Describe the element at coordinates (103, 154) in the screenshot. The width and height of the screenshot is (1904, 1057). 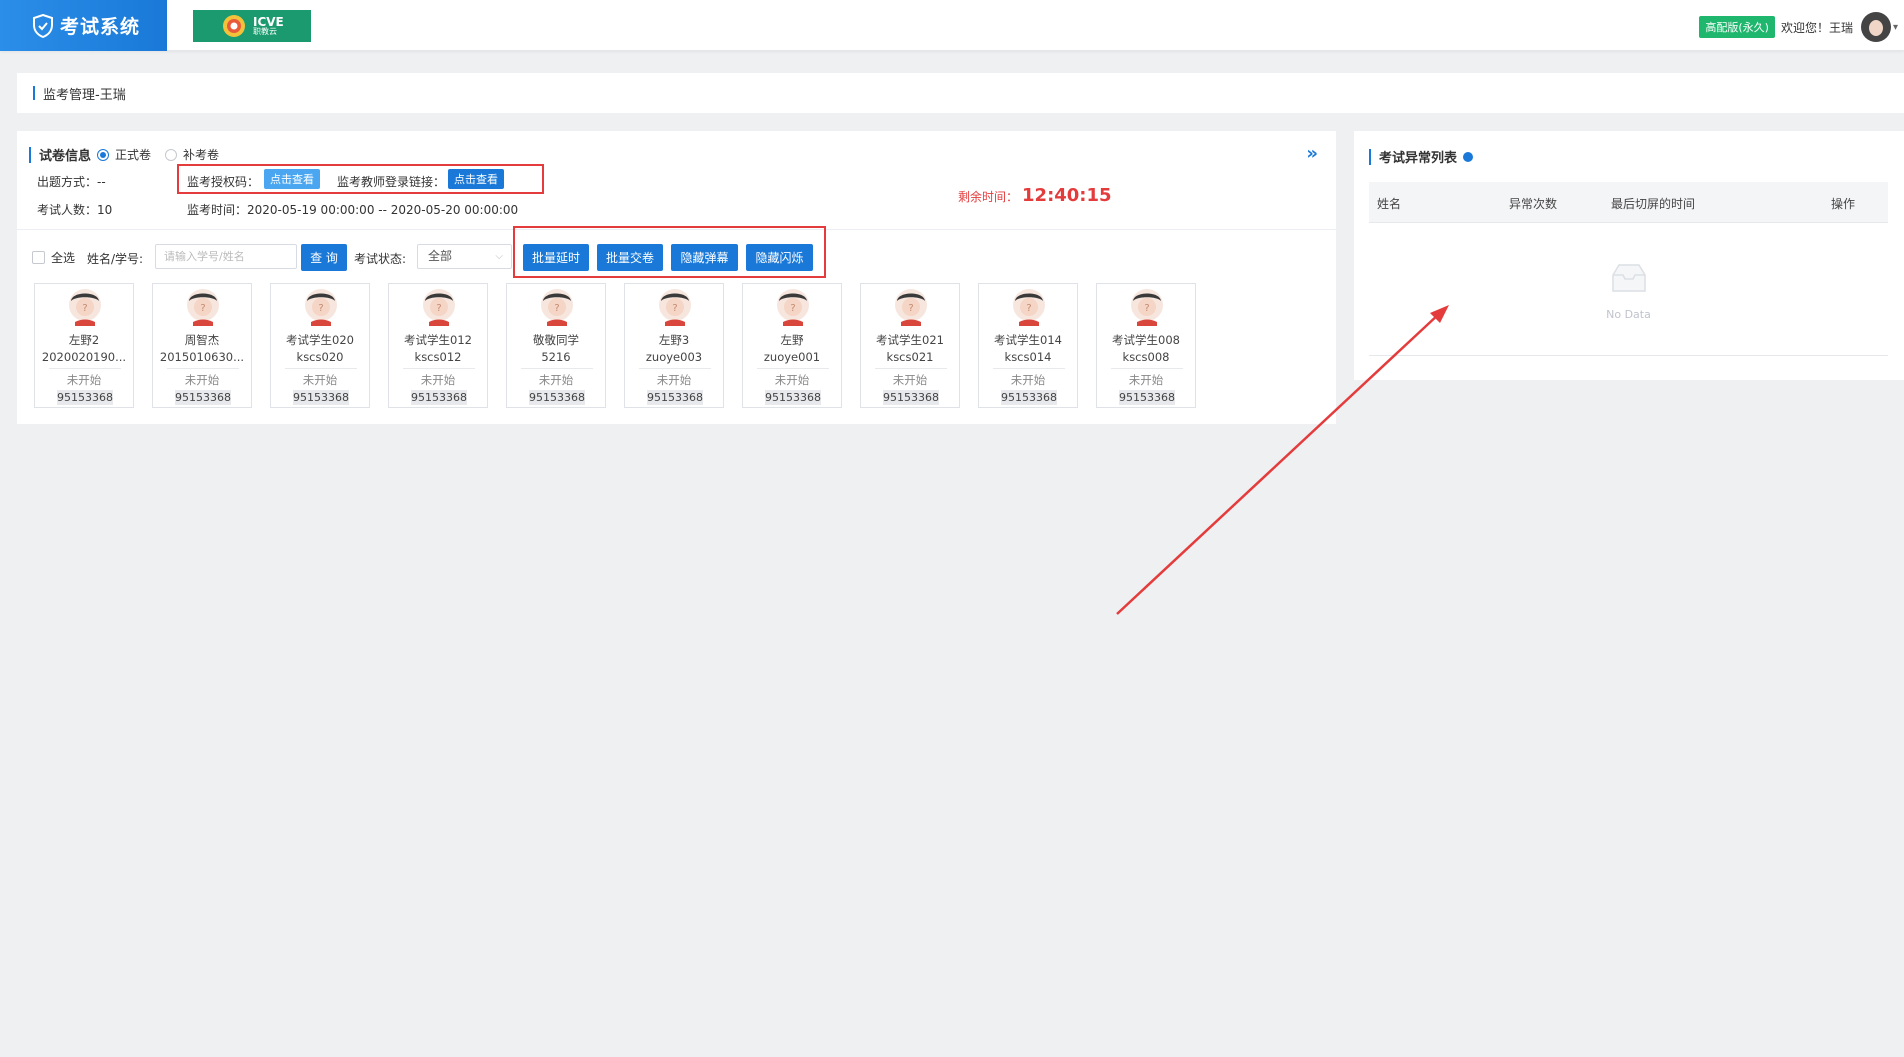
I see `radio-checked-icon` at that location.